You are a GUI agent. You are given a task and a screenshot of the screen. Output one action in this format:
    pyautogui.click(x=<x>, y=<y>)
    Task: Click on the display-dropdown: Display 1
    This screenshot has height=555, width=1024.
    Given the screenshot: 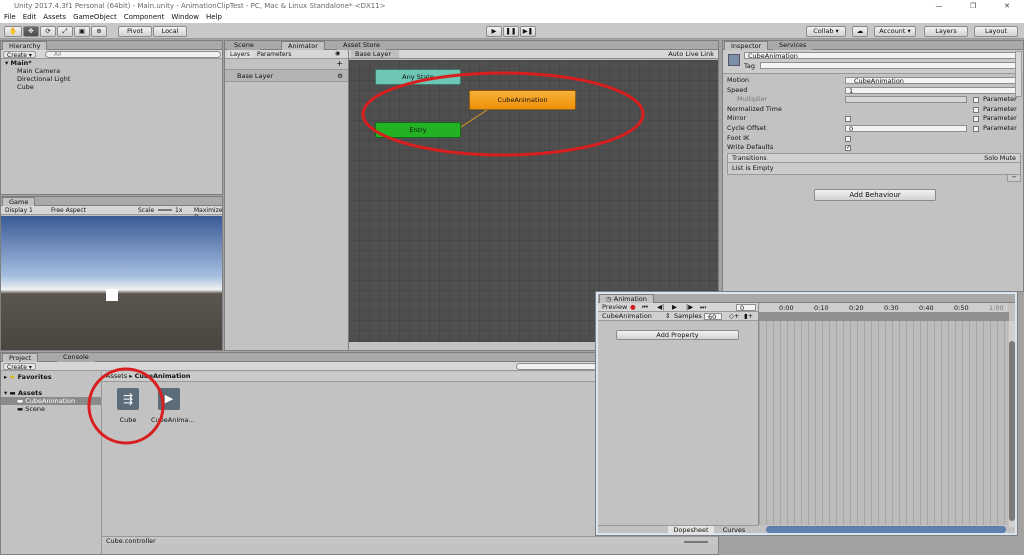 What is the action you would take?
    pyautogui.click(x=19, y=210)
    